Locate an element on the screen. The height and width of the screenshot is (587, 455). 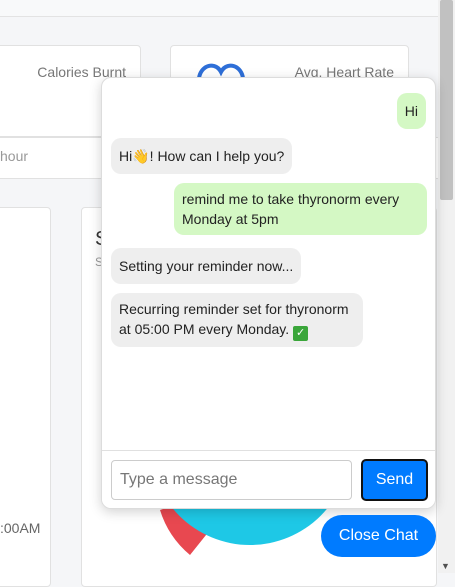
close-chat-button: Close Chat is located at coordinates (378, 536).